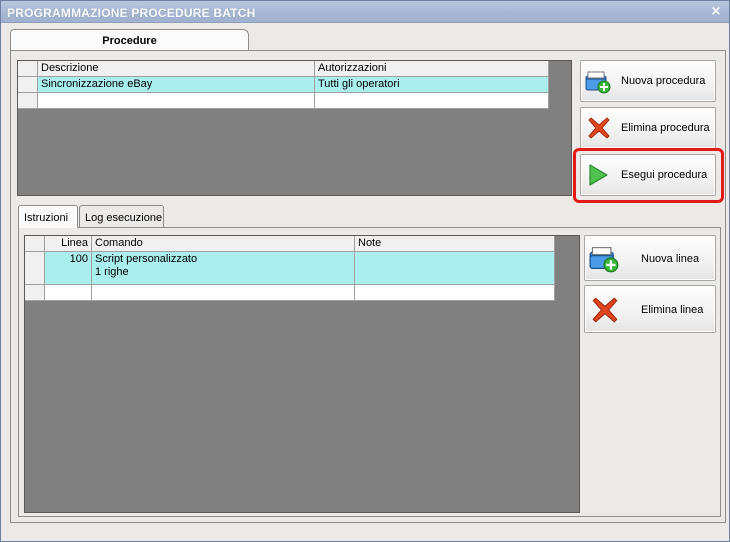 Image resolution: width=730 pixels, height=542 pixels. I want to click on delete-line-label: Elimina linea, so click(672, 310).